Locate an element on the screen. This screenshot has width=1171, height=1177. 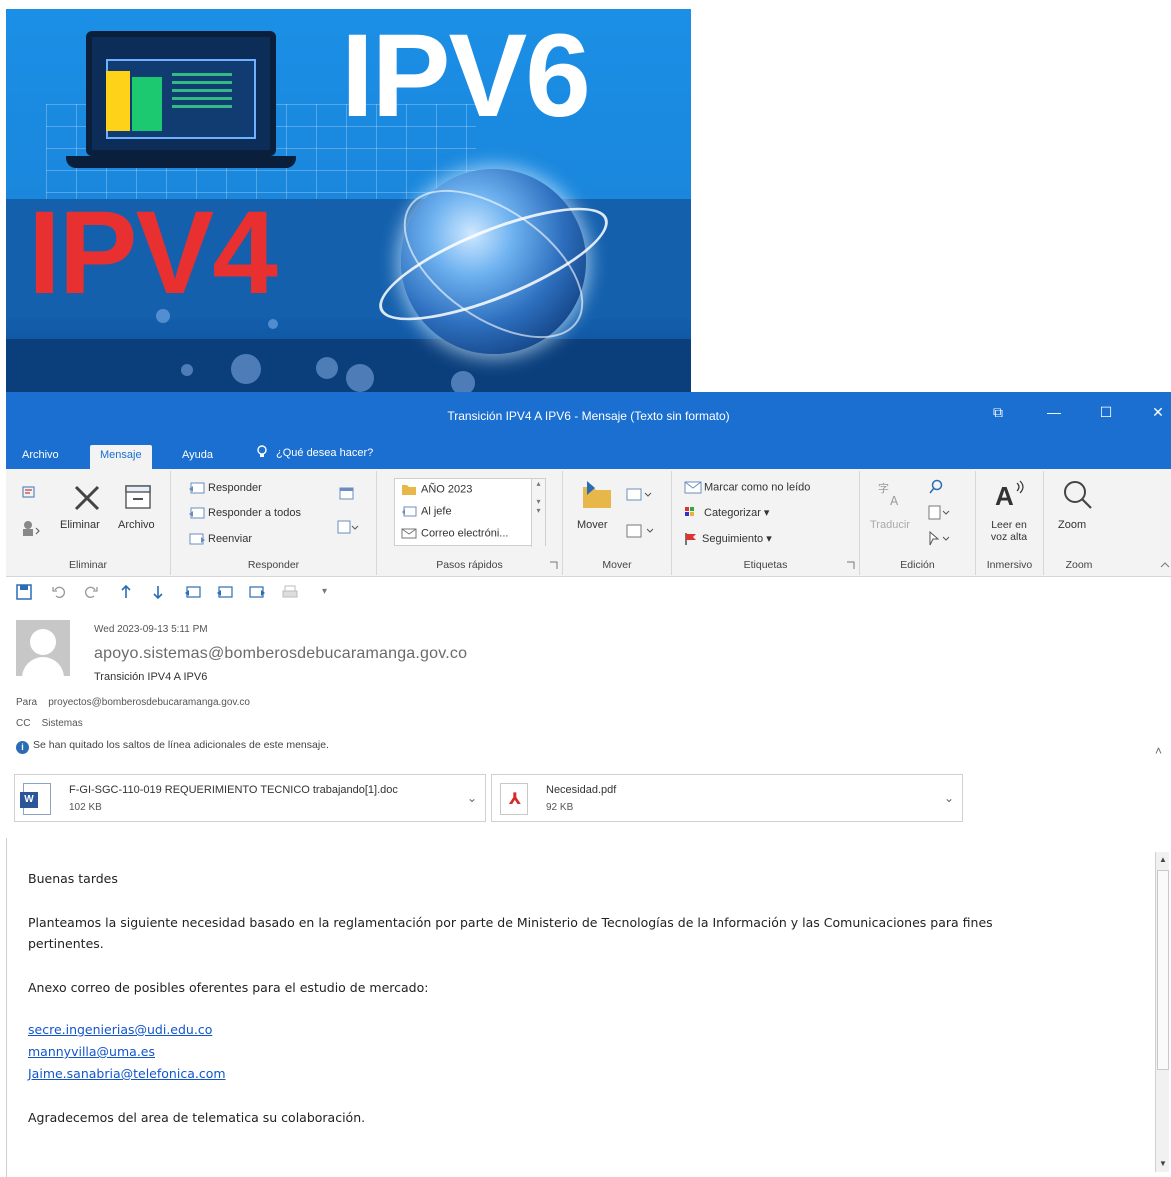
zoom-button: Zoom is located at coordinates (1072, 525).